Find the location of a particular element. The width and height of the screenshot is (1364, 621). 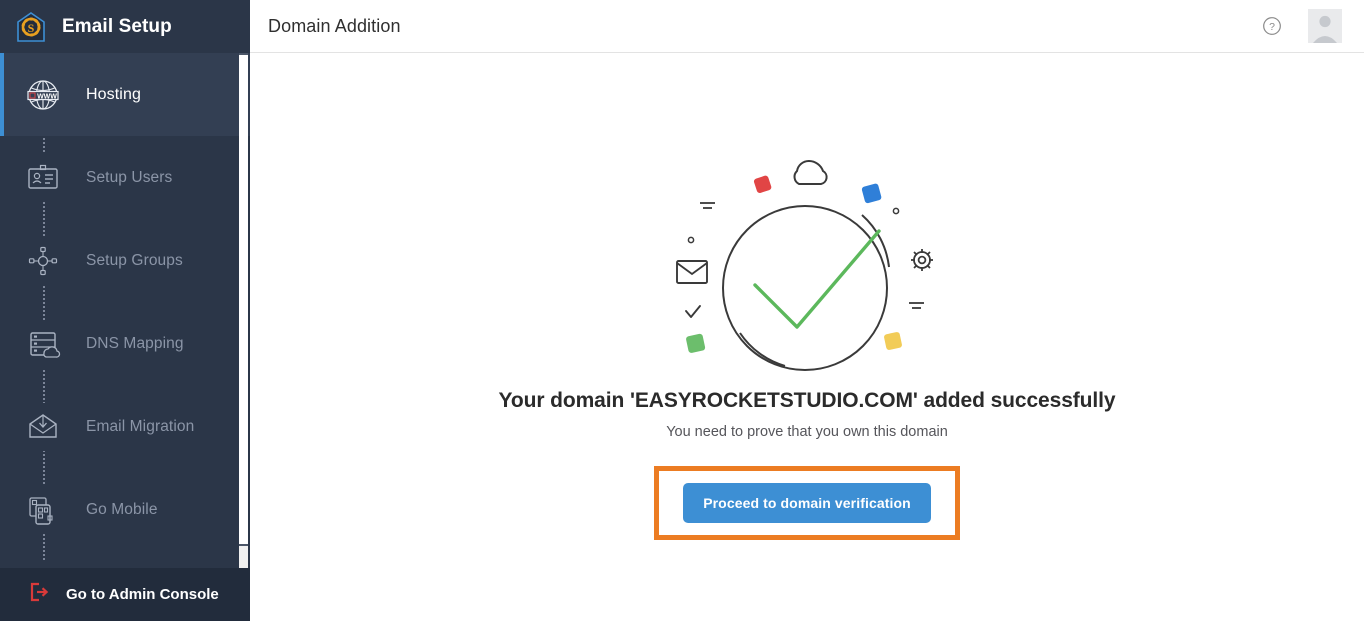

svg-text: WWW is located at coordinates (47, 96).